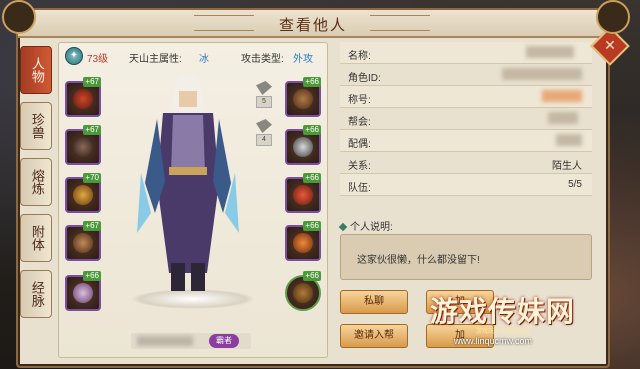  Describe the element at coordinates (359, 166) in the screenshot. I see `info-key-relation: 关系:` at that location.